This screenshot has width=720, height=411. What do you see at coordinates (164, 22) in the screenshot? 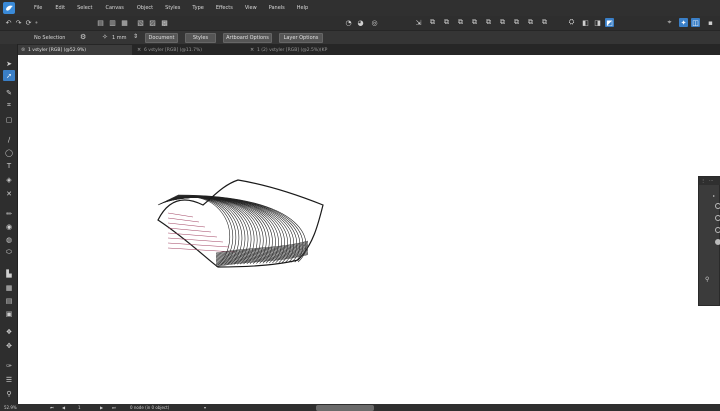
I see `group-icon: ▩` at bounding box center [164, 22].